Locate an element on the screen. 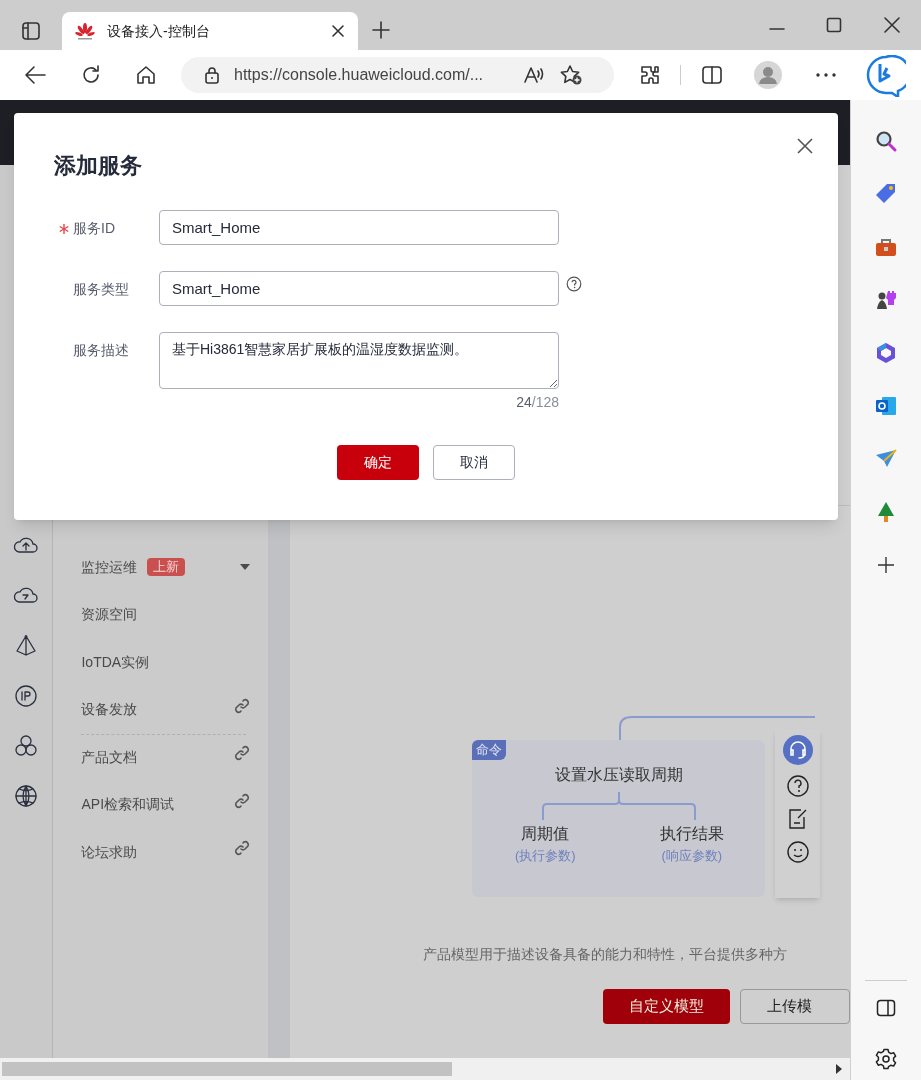  maximize-icon is located at coordinates (834, 25).